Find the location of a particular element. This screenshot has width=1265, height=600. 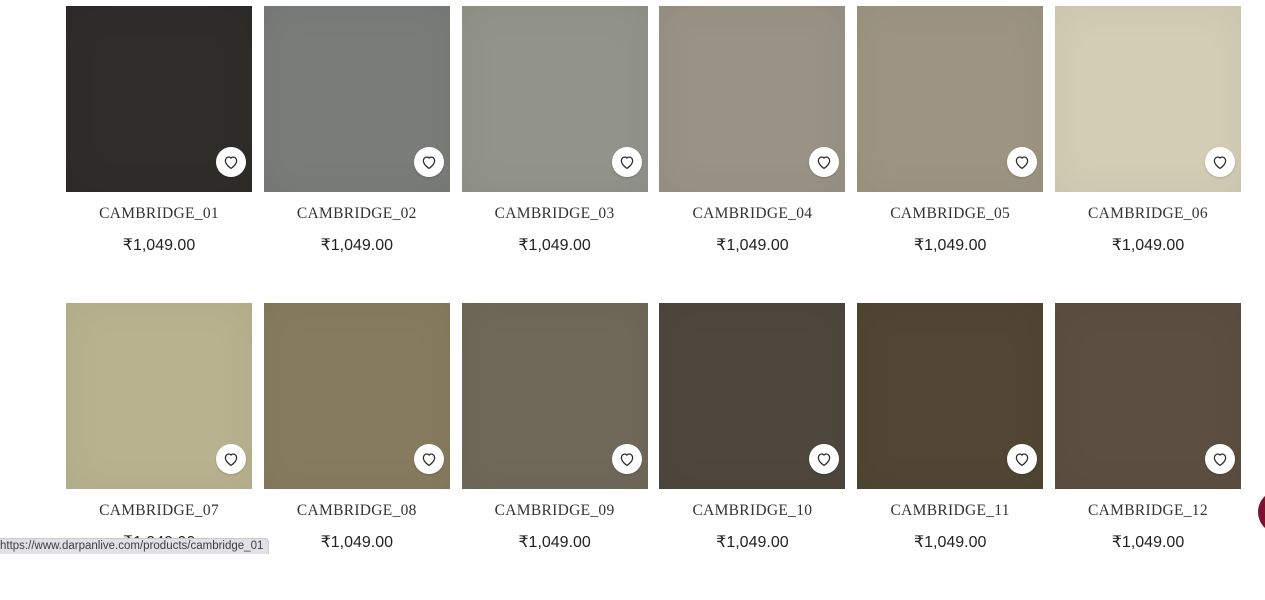

product-name: CAMBRIDGE_02 is located at coordinates (357, 214).